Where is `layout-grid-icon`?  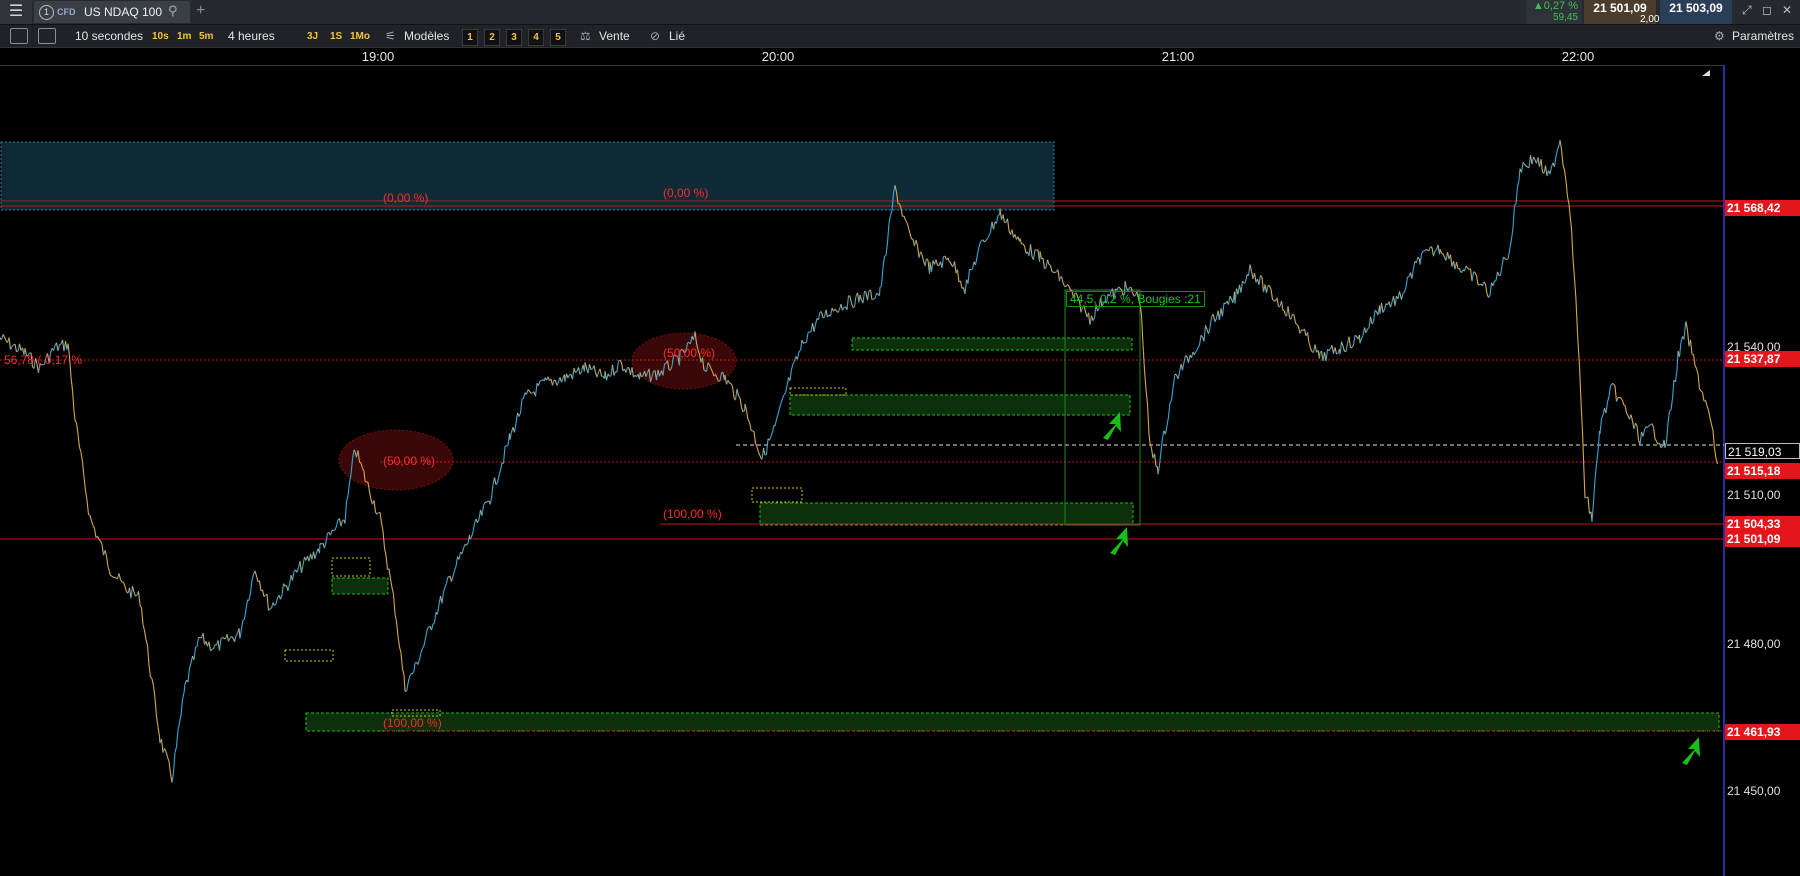
layout-grid-icon is located at coordinates (47, 36).